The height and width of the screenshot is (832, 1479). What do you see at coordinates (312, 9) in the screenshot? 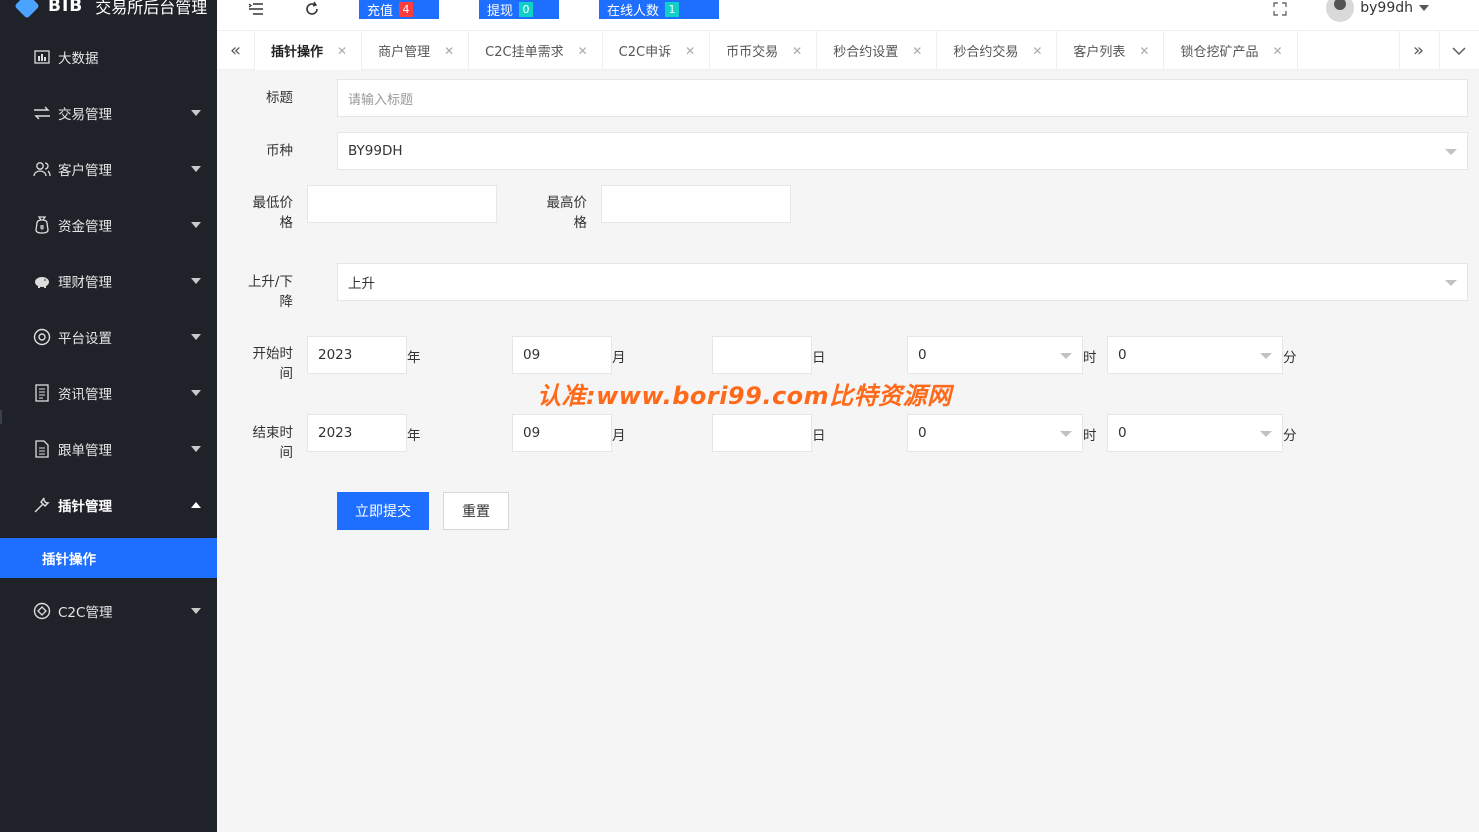
I see `refresh-icon` at bounding box center [312, 9].